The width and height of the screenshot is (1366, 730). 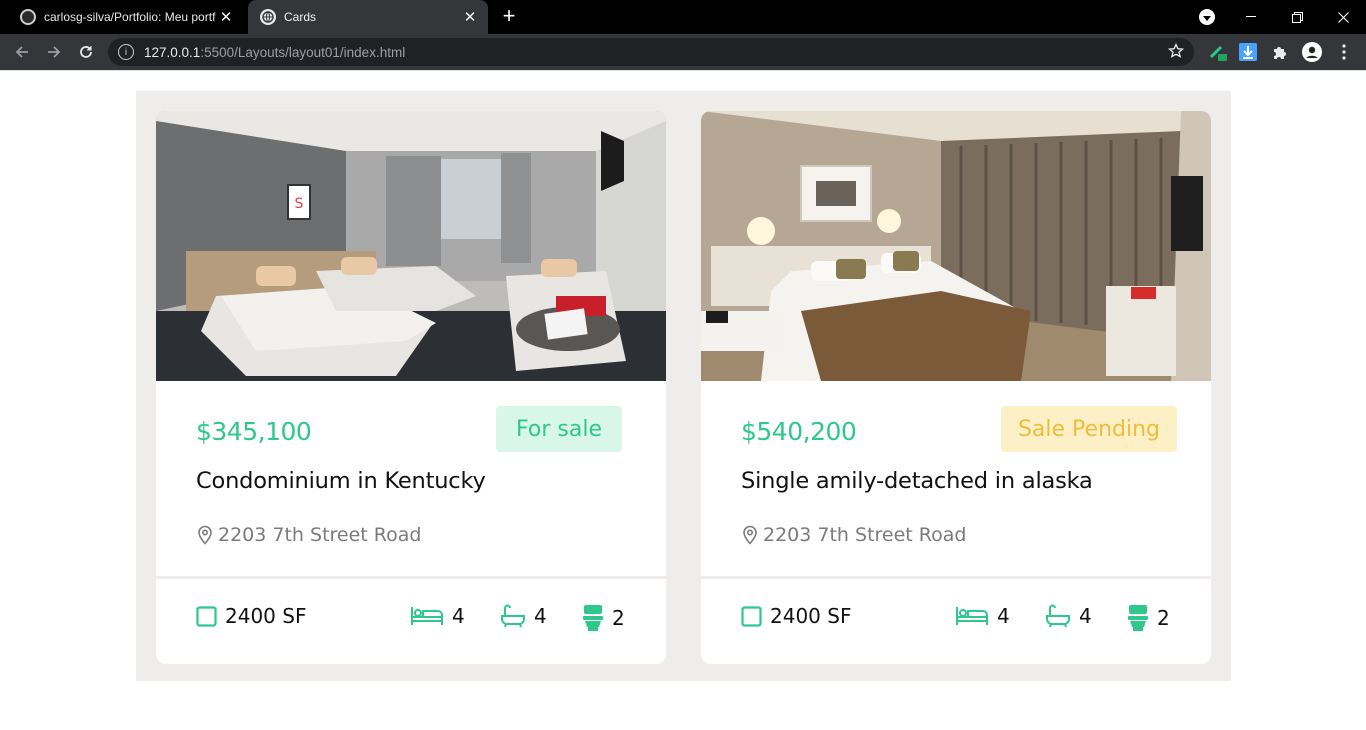 What do you see at coordinates (300, 17) in the screenshot?
I see `tab-title: Cards` at bounding box center [300, 17].